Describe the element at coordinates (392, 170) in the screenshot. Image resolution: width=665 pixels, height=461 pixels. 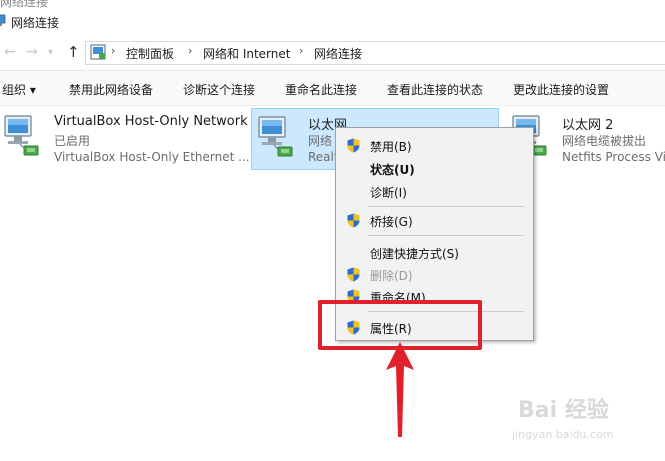
I see `menu-item-label: 状态(U)` at that location.